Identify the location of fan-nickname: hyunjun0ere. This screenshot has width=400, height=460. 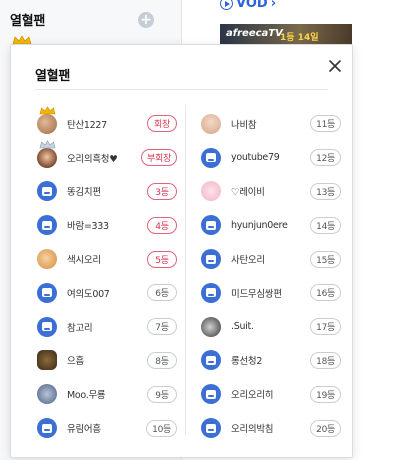
(270, 225).